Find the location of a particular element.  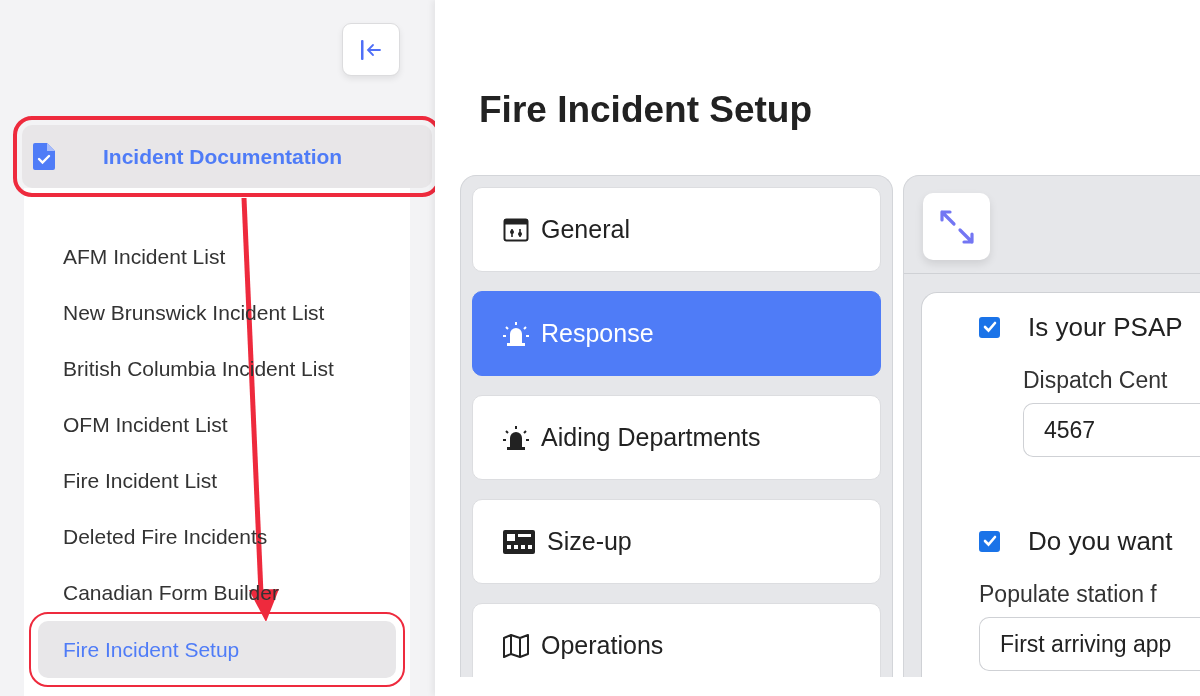

dashboard-icon is located at coordinates (519, 541).